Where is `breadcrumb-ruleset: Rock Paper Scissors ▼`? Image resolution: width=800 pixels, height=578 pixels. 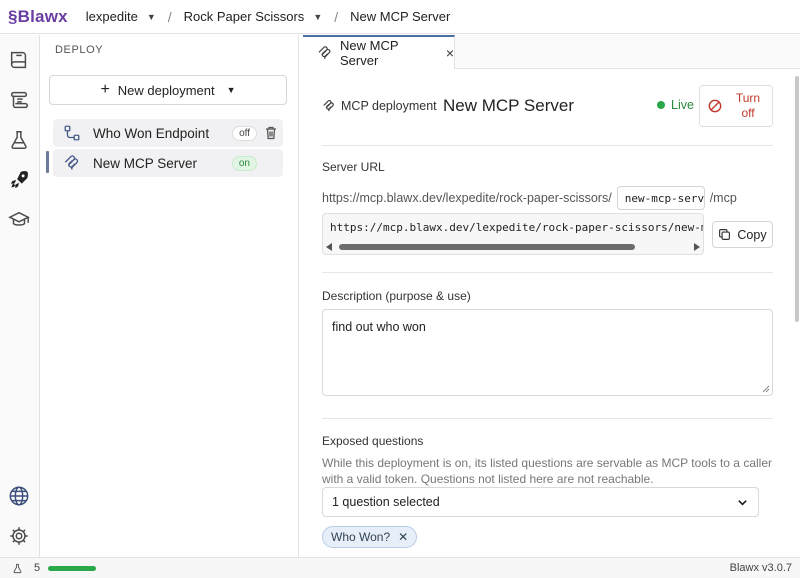 breadcrumb-ruleset: Rock Paper Scissors ▼ is located at coordinates (253, 16).